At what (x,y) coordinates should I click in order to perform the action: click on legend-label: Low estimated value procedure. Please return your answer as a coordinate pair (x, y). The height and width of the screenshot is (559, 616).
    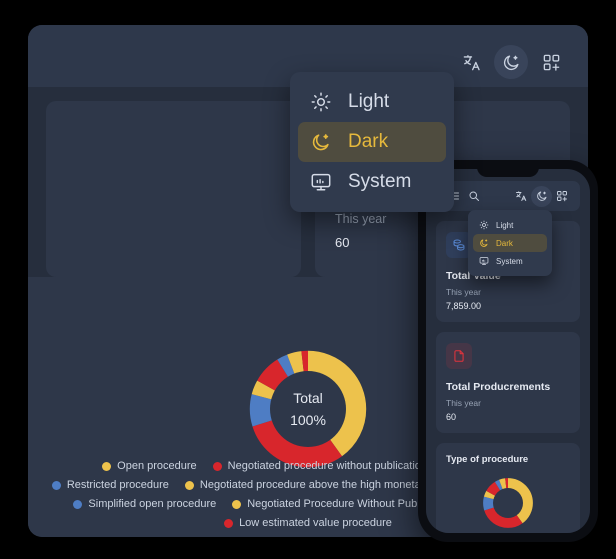
    Looking at the image, I should click on (315, 523).